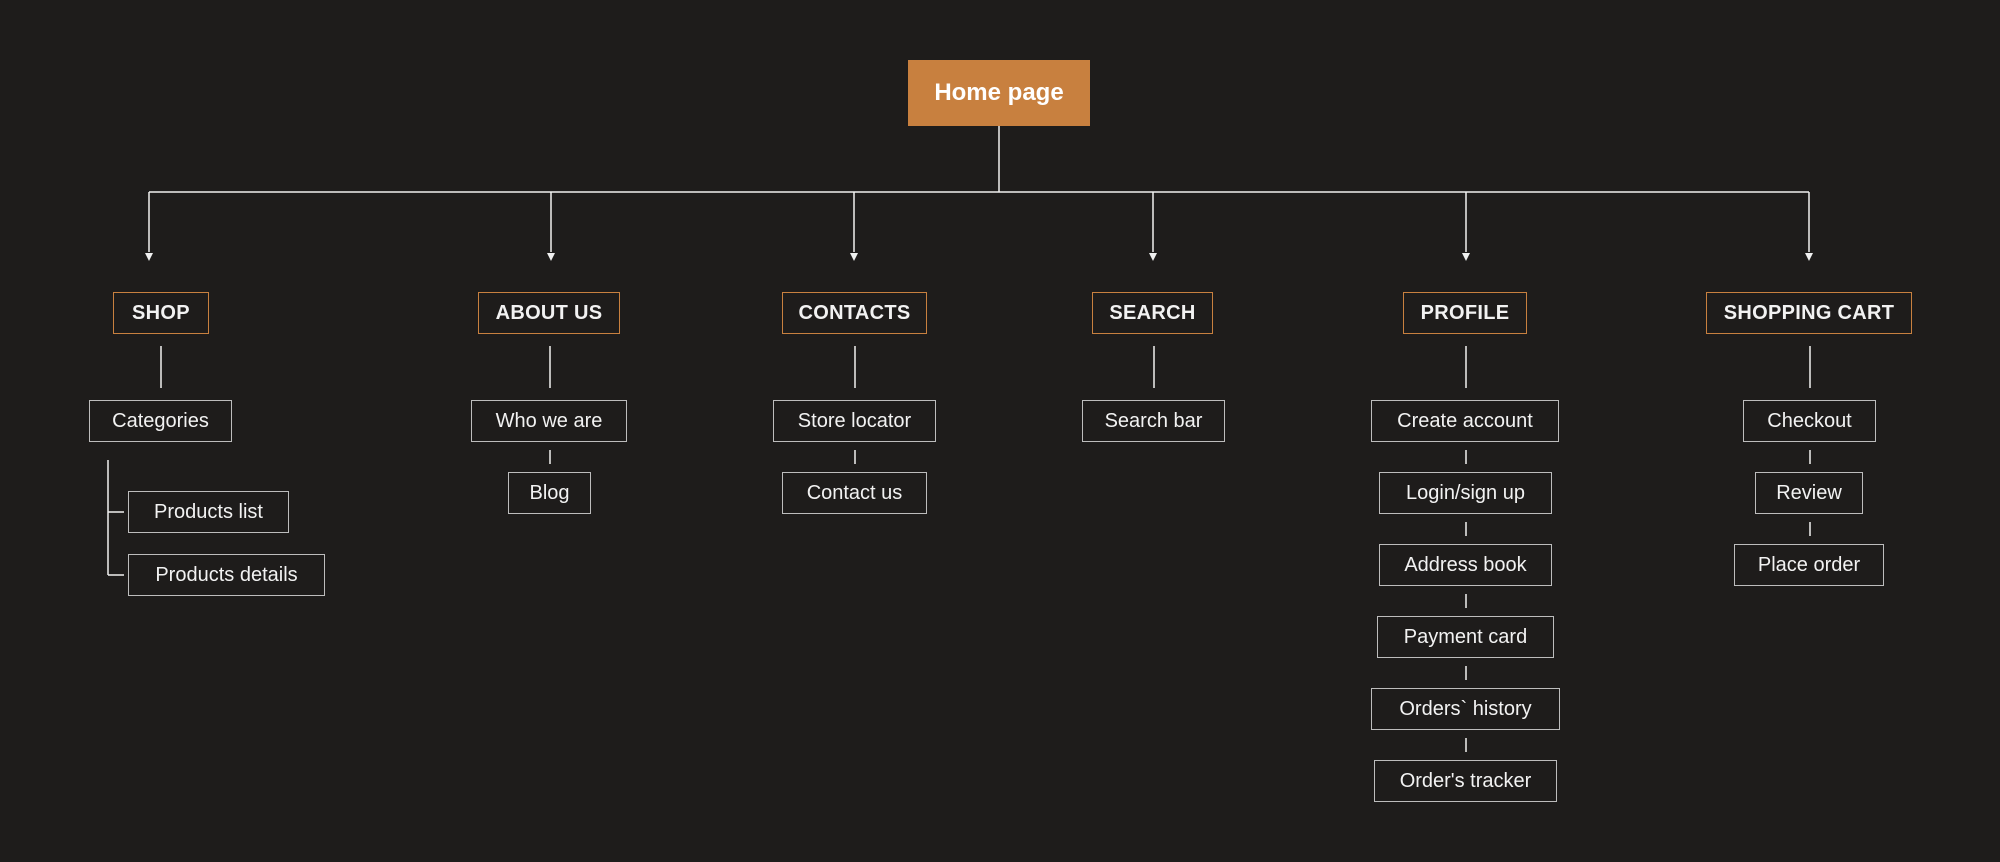 The width and height of the screenshot is (2000, 862). Describe the element at coordinates (1152, 313) in the screenshot. I see `section-search: SEARCH` at that location.